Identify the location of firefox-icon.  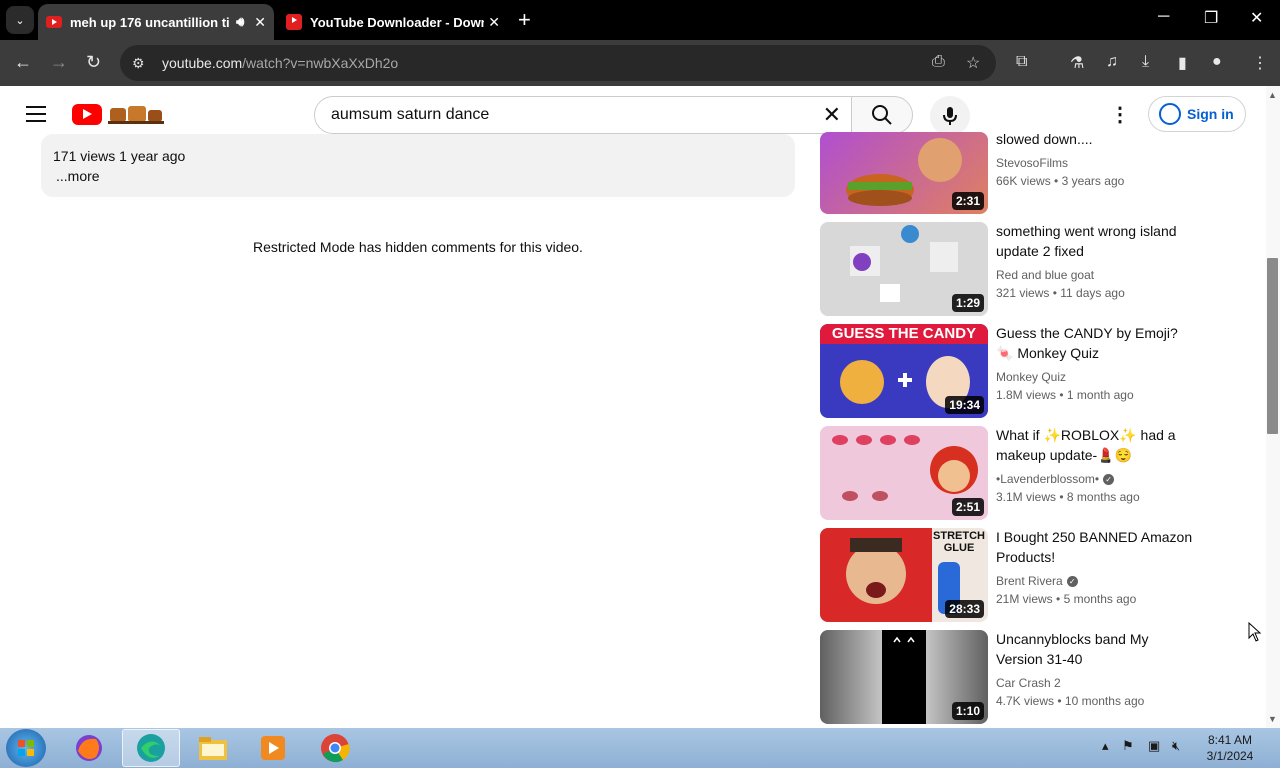
(89, 748).